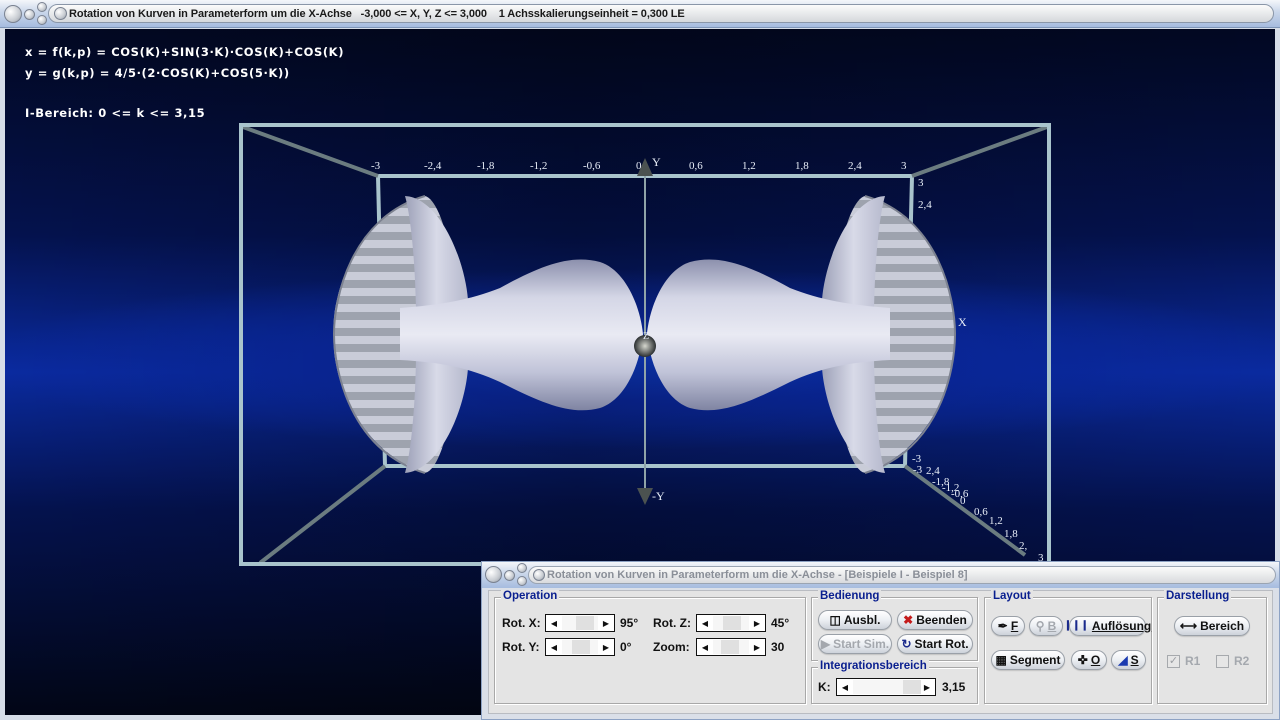 The image size is (1280, 720). Describe the element at coordinates (538, 166) in the screenshot. I see `x-tick: -1,2` at that location.